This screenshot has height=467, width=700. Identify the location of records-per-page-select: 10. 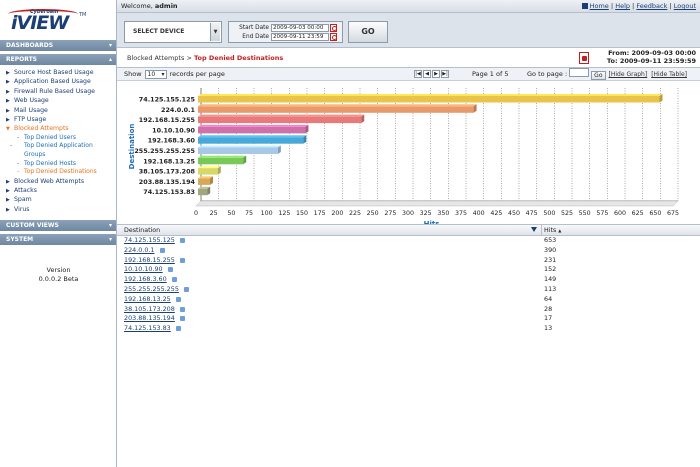
(155, 74).